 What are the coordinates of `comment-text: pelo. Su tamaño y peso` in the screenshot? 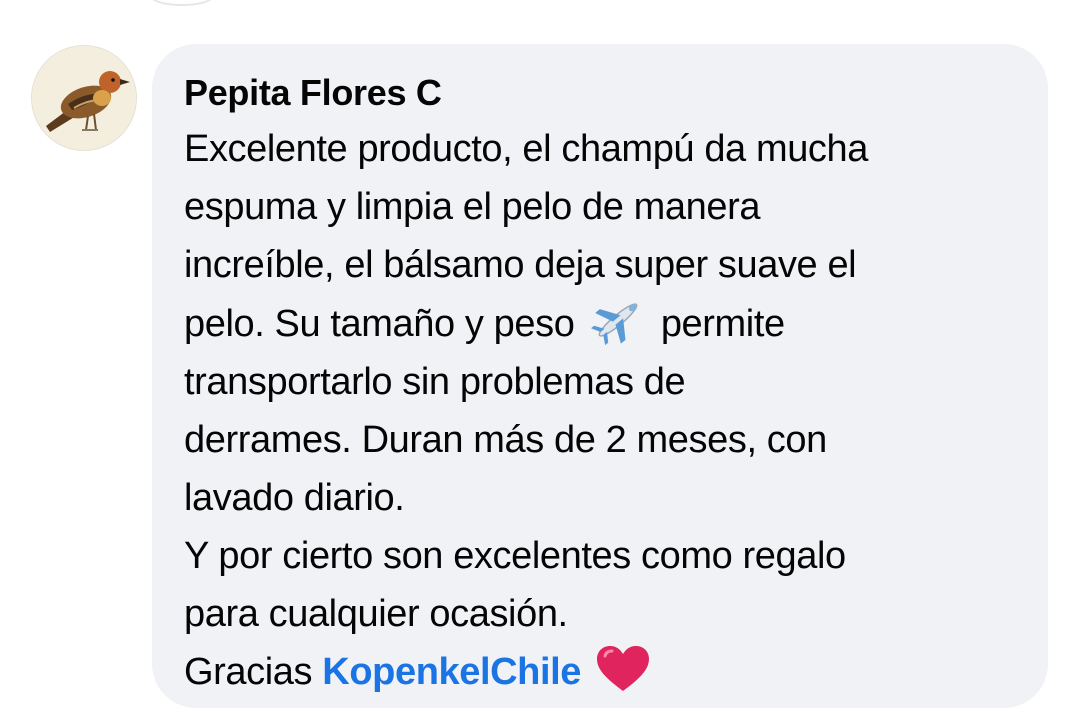 It's located at (379, 324).